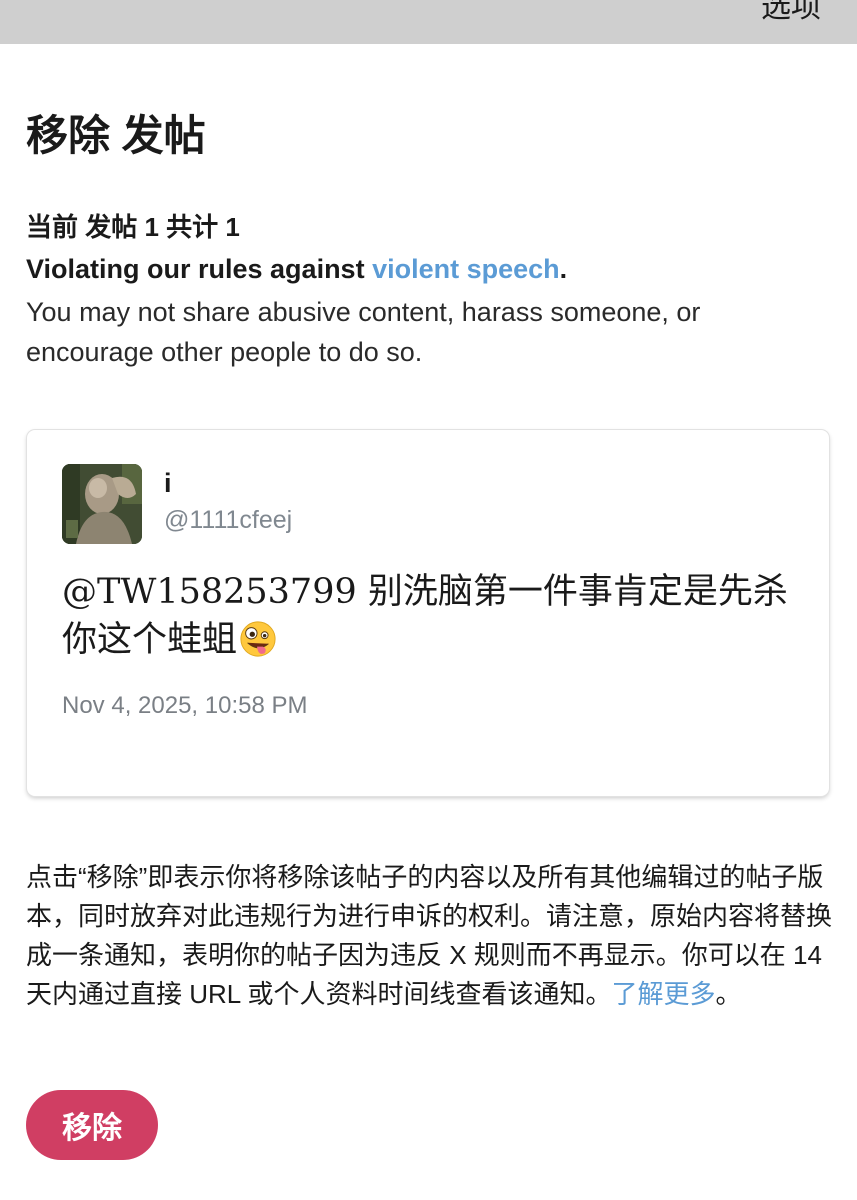  What do you see at coordinates (92, 1125) in the screenshot?
I see `remove-button: 移除` at bounding box center [92, 1125].